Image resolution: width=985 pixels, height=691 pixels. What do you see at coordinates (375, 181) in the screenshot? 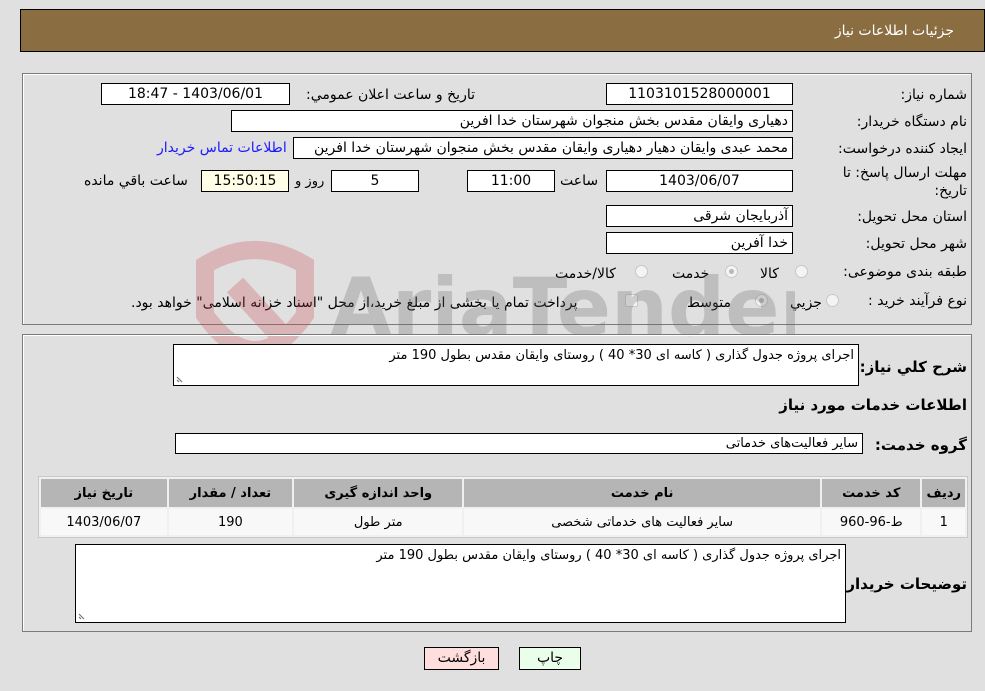
I see `days-field: 5` at bounding box center [375, 181].